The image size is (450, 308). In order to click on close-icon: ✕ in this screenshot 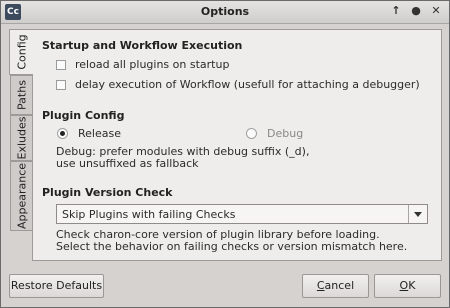, I will do `click(436, 11)`.